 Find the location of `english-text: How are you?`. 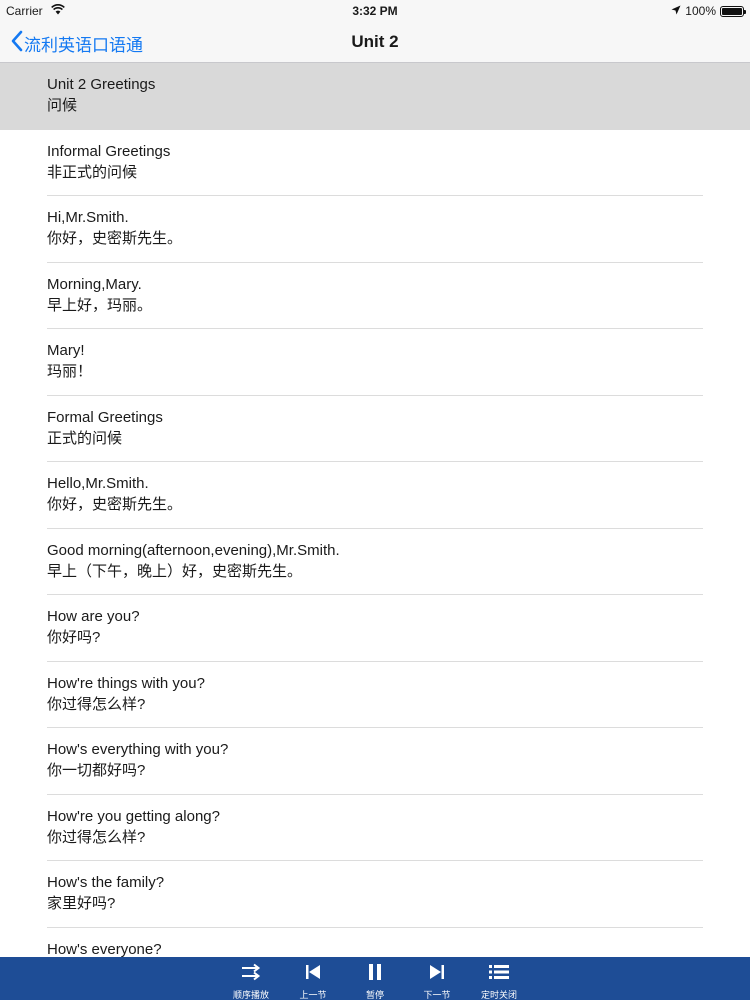

english-text: How are you? is located at coordinates (93, 616).